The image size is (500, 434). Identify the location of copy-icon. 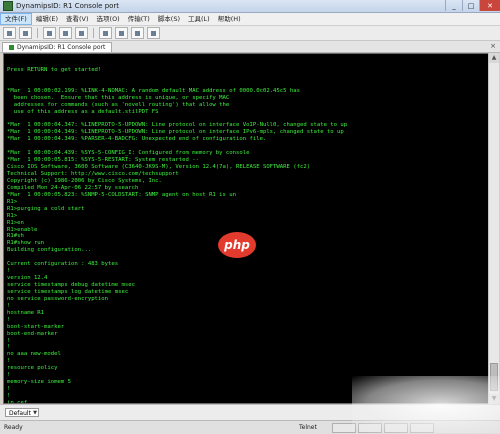
(49, 33).